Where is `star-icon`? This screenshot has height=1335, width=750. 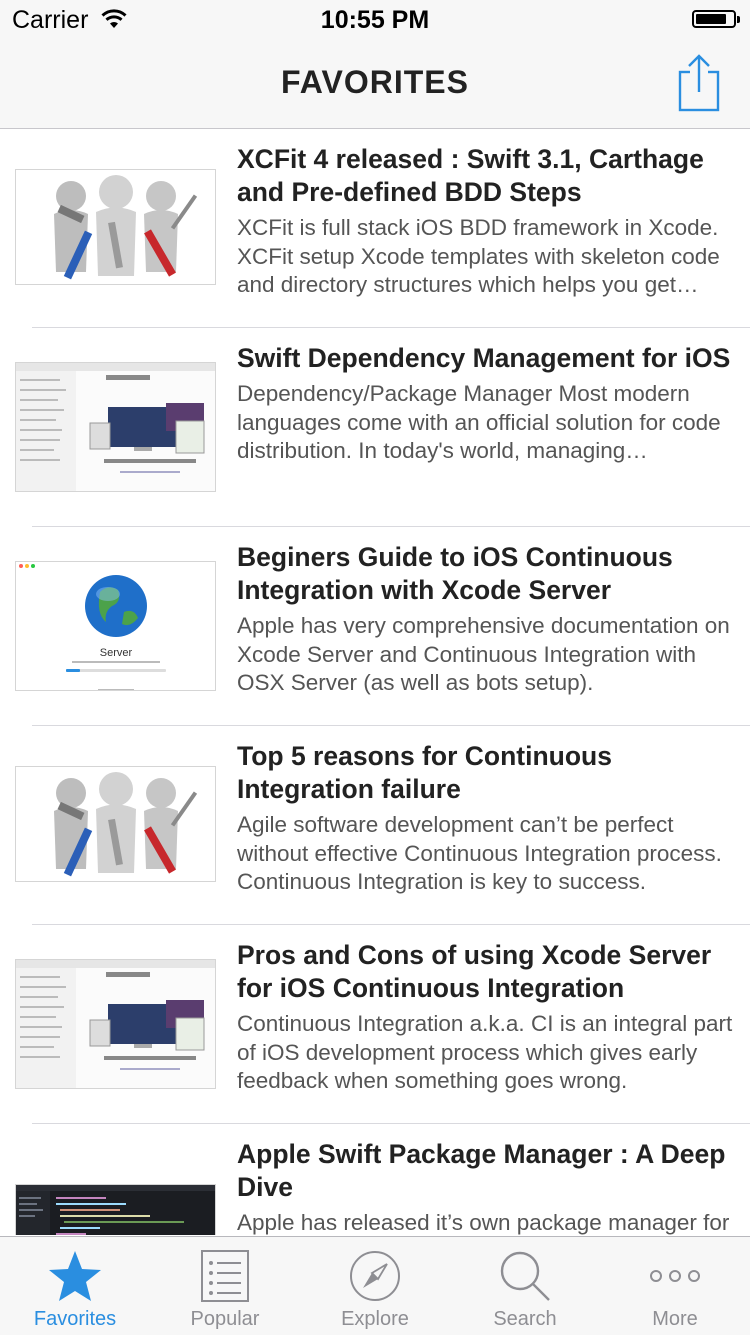 star-icon is located at coordinates (75, 1276).